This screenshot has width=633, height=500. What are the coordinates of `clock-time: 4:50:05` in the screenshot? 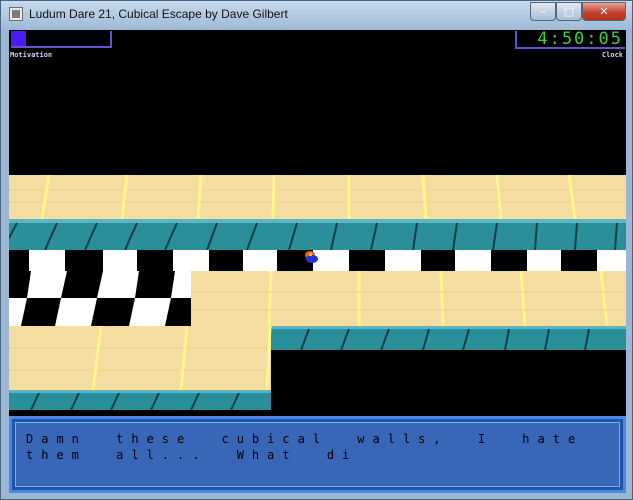 It's located at (580, 39).